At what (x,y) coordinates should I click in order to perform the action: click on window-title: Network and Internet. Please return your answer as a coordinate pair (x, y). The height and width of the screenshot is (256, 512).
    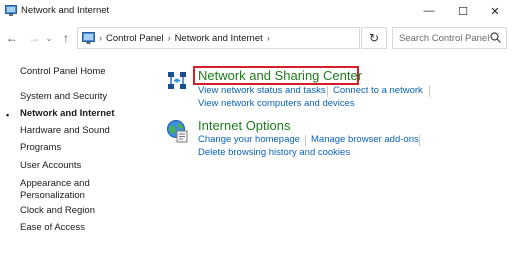
    Looking at the image, I should click on (65, 10).